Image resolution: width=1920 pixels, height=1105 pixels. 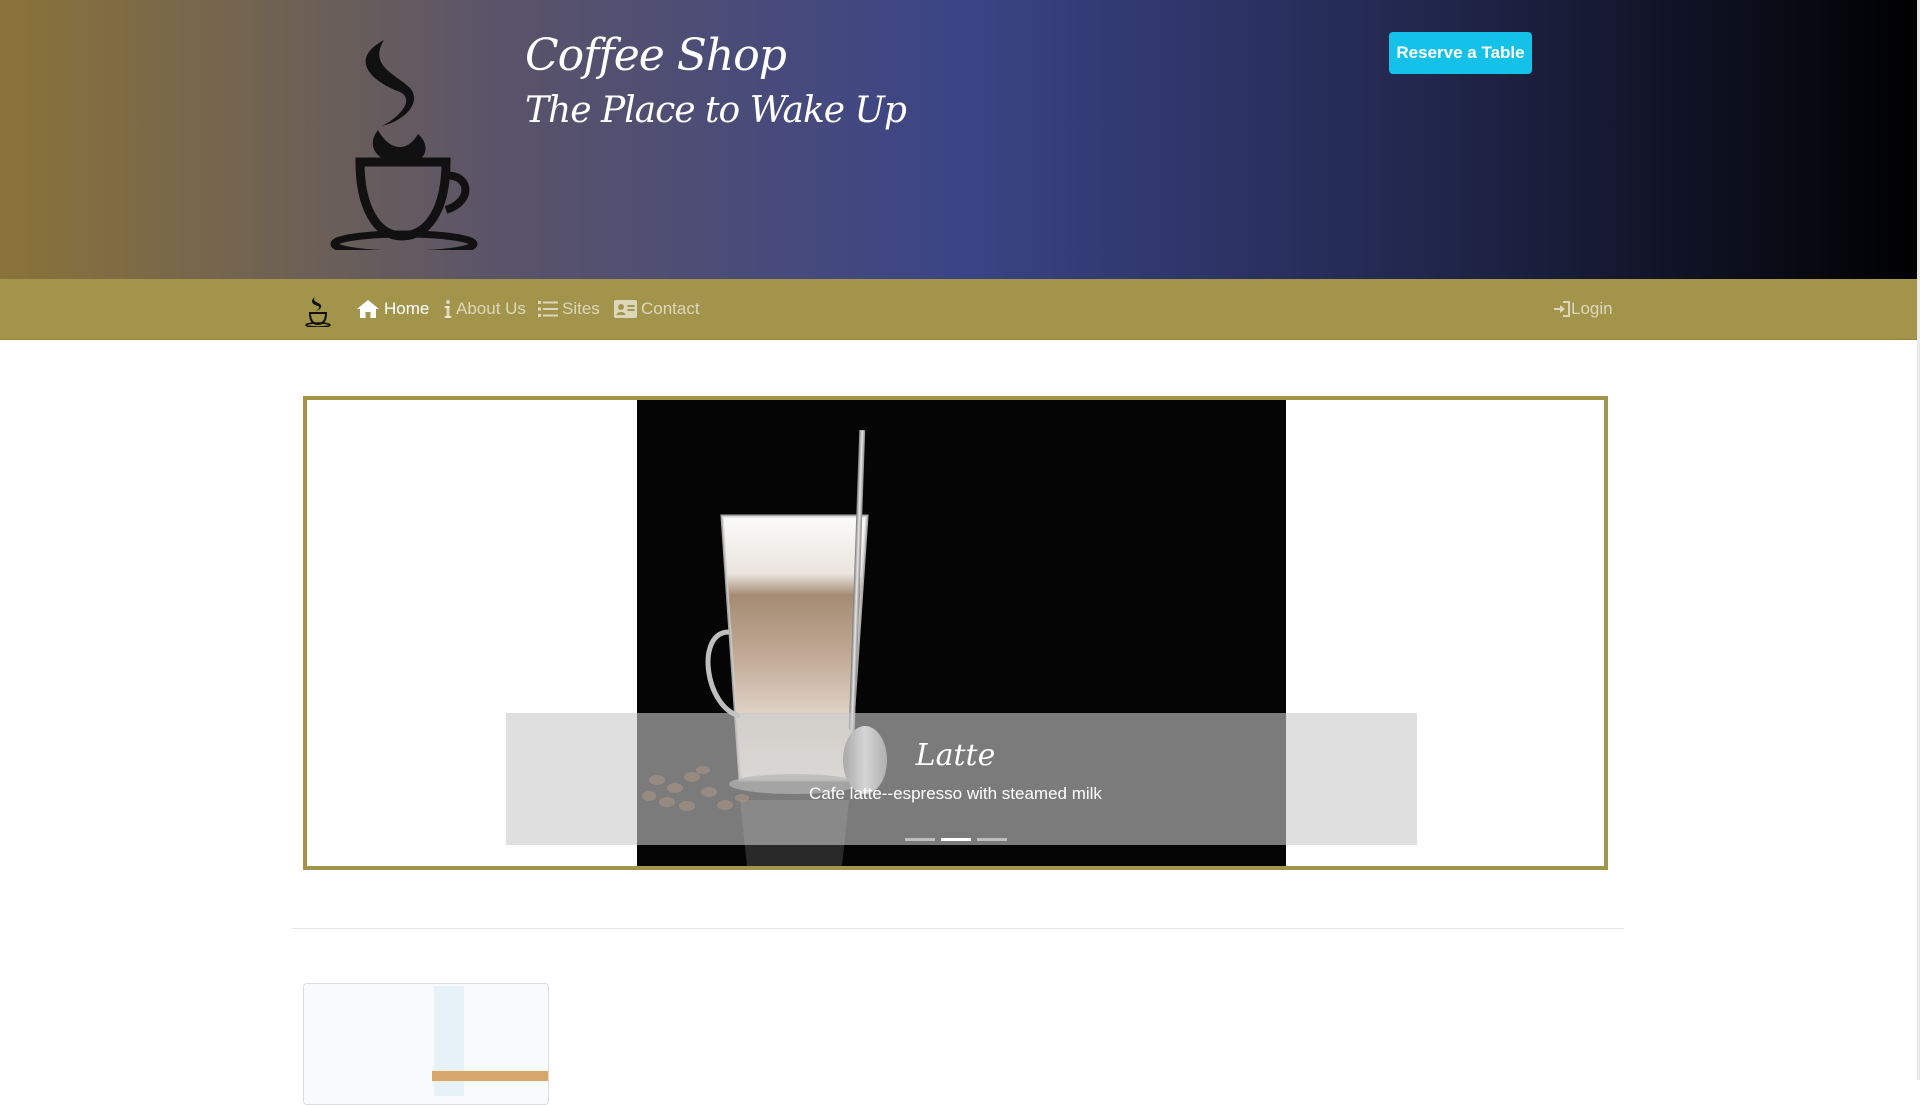 I want to click on login-link: Login, so click(x=1583, y=309).